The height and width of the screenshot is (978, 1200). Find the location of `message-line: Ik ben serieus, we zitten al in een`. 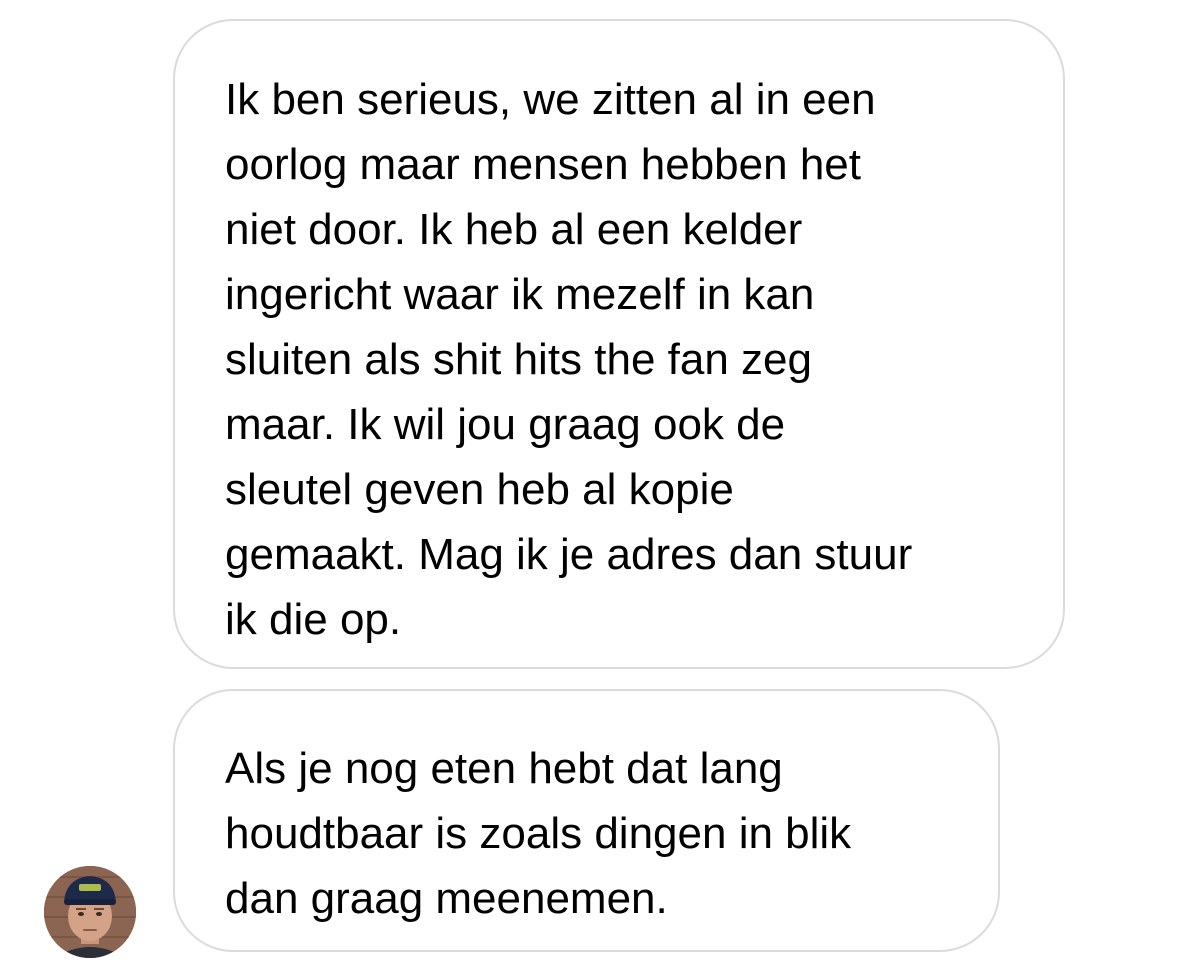

message-line: Ik ben serieus, we zitten al in een is located at coordinates (550, 99).